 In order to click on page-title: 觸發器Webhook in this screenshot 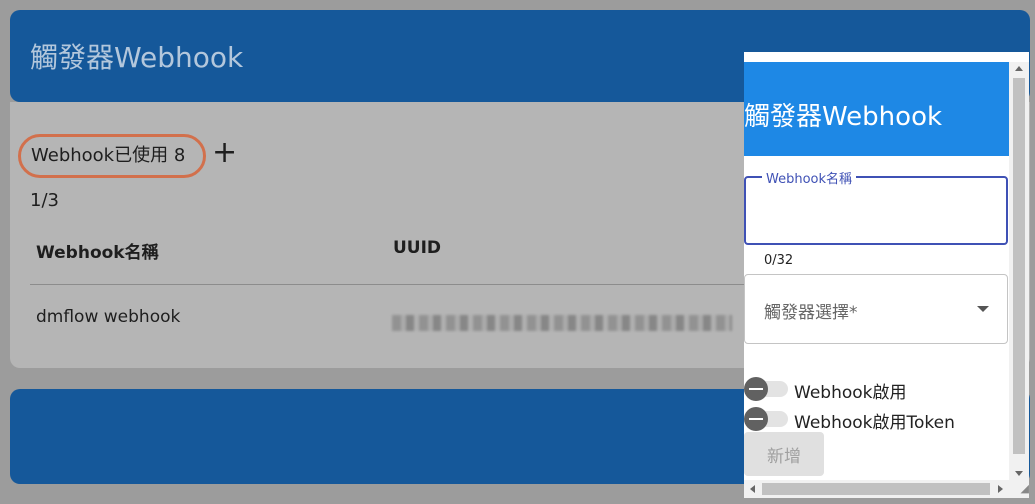, I will do `click(137, 57)`.